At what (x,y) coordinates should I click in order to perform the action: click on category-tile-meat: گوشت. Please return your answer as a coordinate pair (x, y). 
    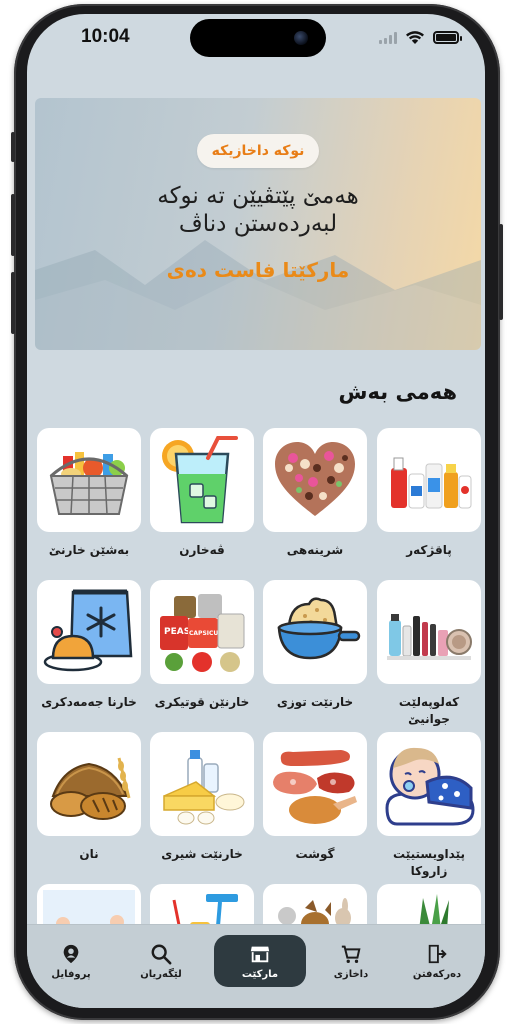
    Looking at the image, I should click on (315, 797).